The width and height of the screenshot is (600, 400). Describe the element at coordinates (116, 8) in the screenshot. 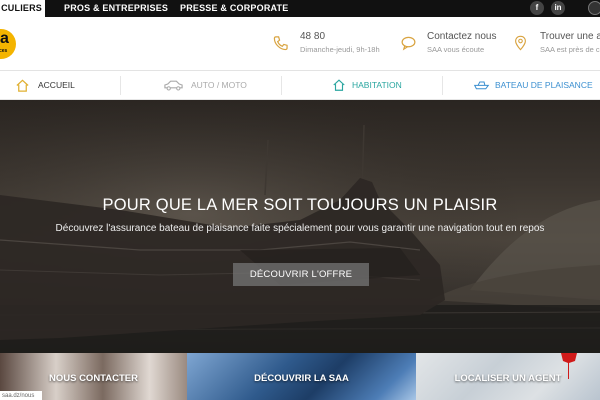

I see `tab-pros-entreprises: PROS & ENTREPRISES` at that location.